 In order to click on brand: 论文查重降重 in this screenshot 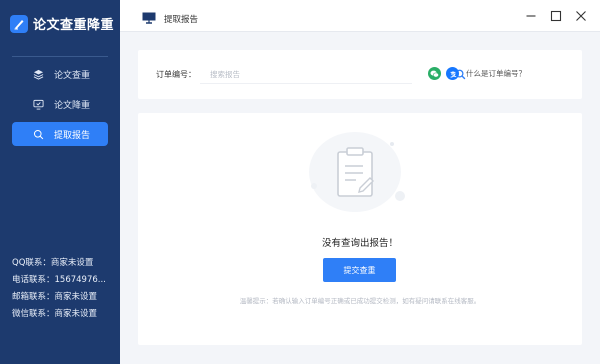, I will do `click(62, 23)`.